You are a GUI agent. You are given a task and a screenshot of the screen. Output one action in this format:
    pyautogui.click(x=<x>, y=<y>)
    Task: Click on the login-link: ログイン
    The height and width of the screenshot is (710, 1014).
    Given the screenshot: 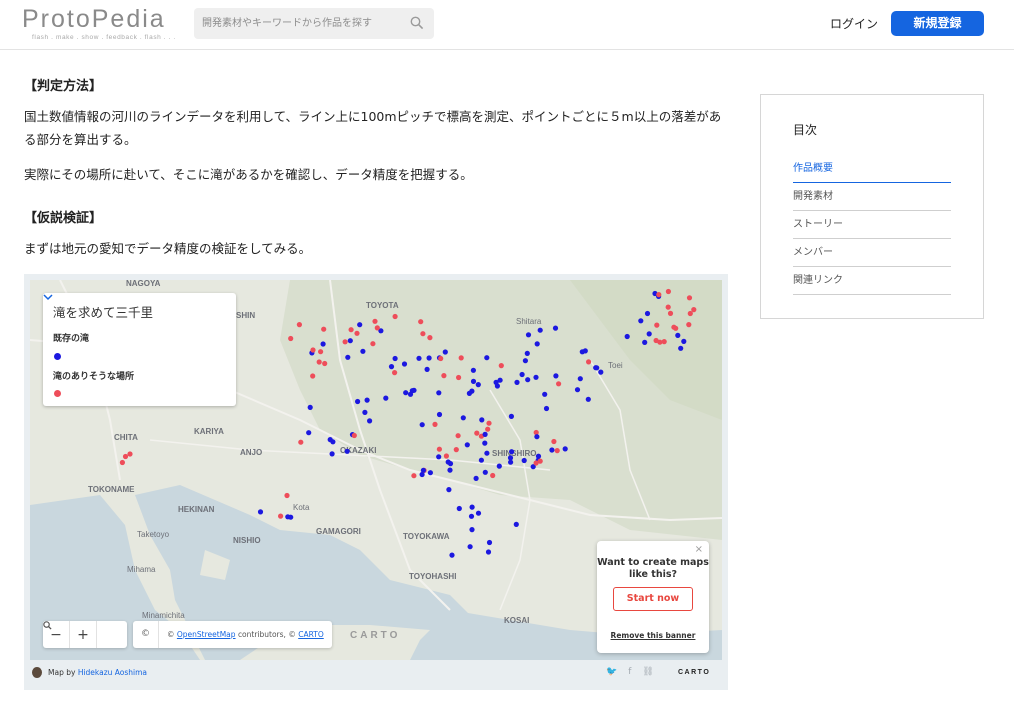 What is the action you would take?
    pyautogui.click(x=854, y=23)
    